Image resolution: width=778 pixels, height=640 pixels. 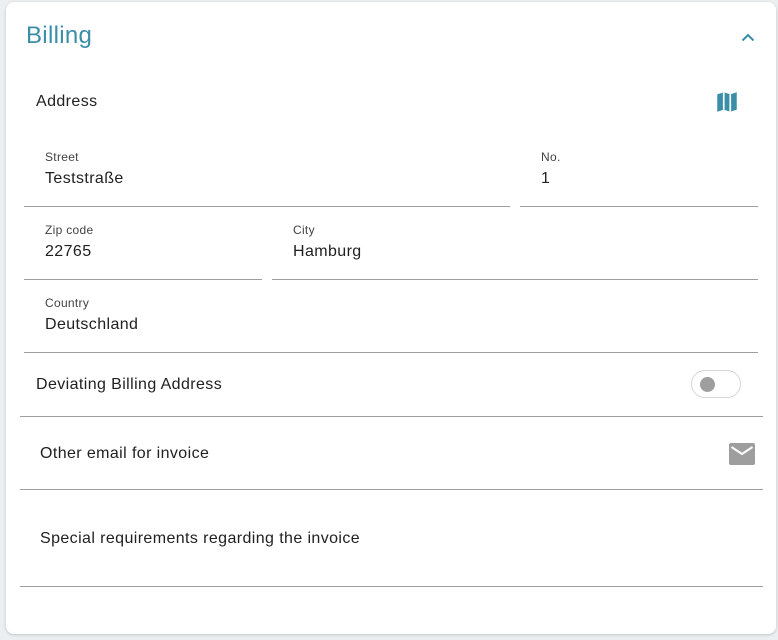 I want to click on chevron-up-icon, so click(x=748, y=37).